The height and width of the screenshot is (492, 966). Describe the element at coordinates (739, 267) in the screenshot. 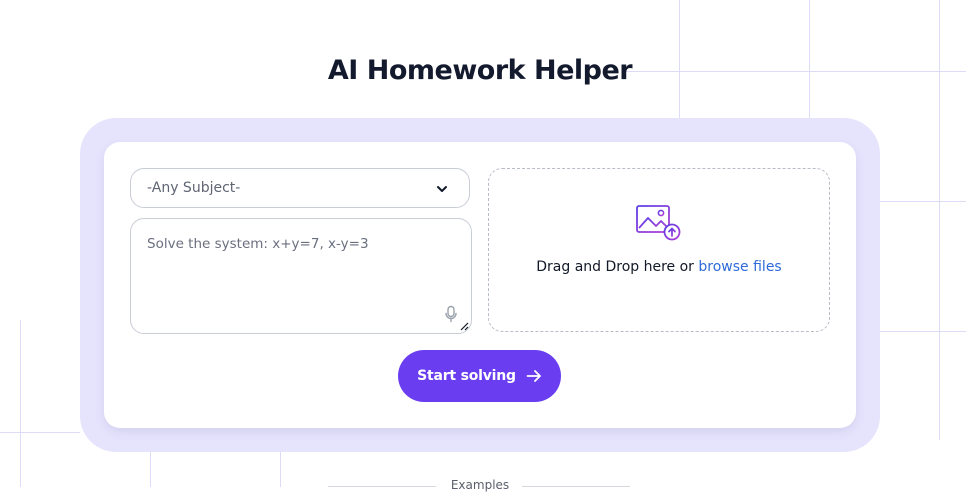

I see `browse-files-link: browse files` at that location.